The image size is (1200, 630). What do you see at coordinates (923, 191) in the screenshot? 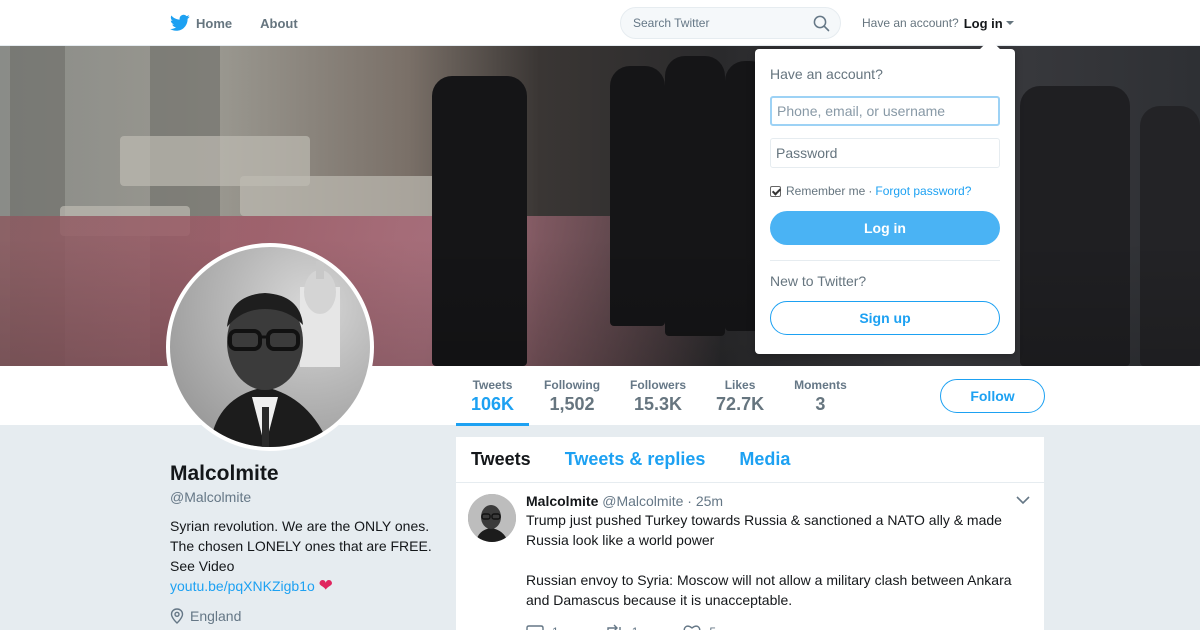
I see `forgot-password-link: Forgot password?` at bounding box center [923, 191].